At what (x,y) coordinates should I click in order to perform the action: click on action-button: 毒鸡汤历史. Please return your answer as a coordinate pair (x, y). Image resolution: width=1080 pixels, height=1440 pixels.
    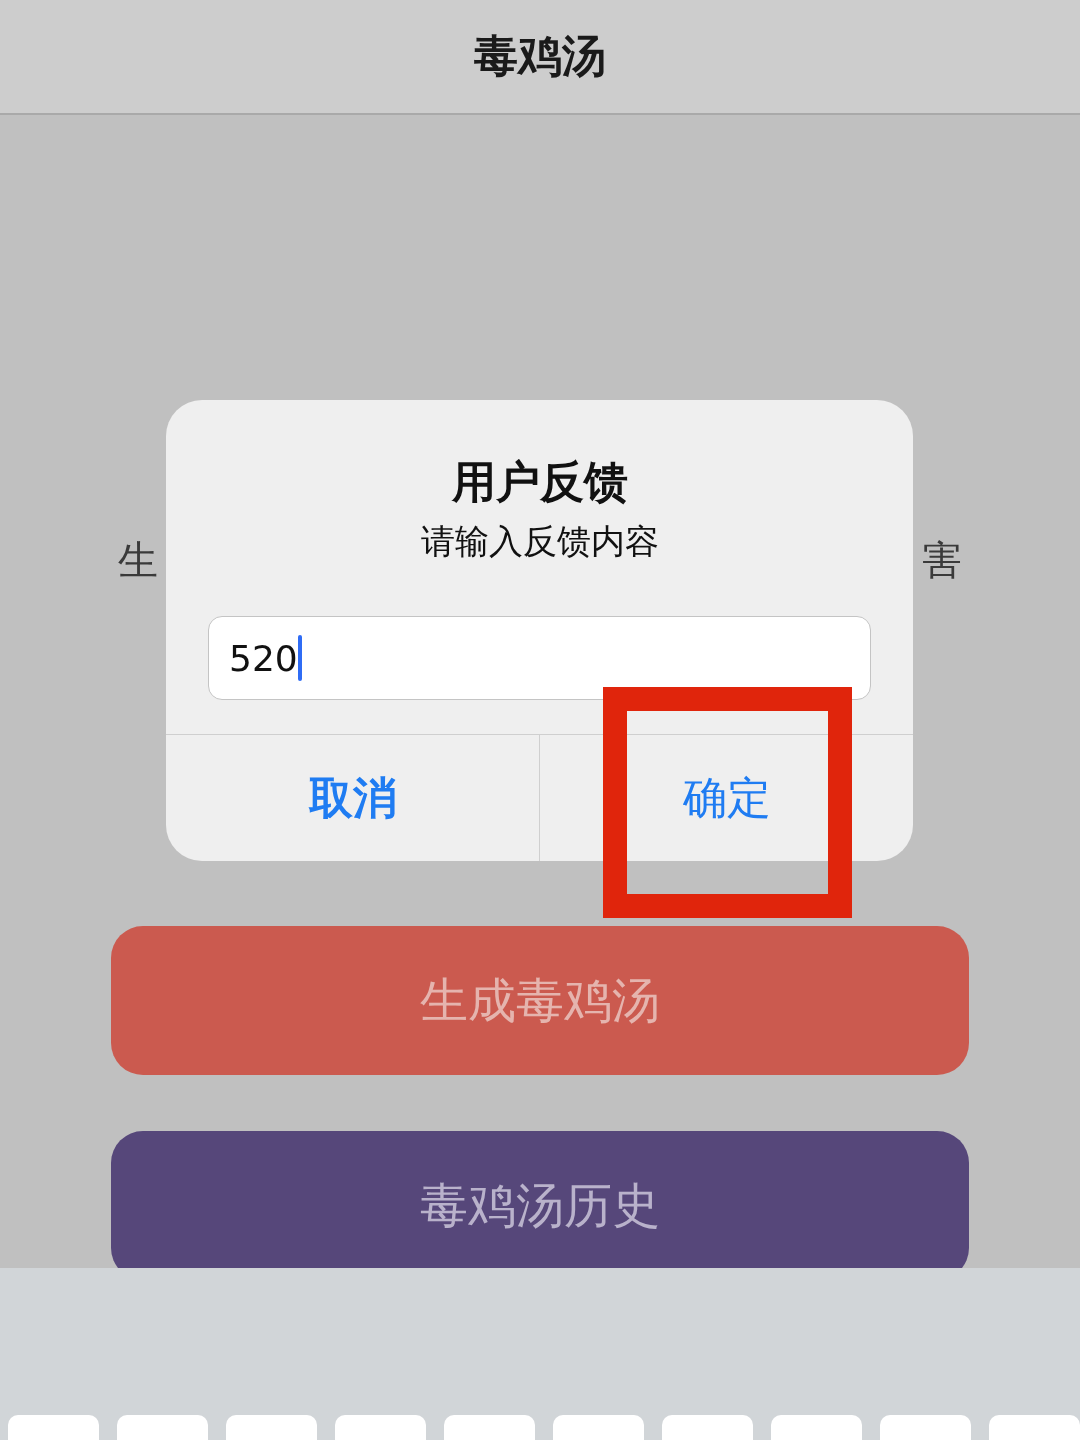
    Looking at the image, I should click on (540, 1199).